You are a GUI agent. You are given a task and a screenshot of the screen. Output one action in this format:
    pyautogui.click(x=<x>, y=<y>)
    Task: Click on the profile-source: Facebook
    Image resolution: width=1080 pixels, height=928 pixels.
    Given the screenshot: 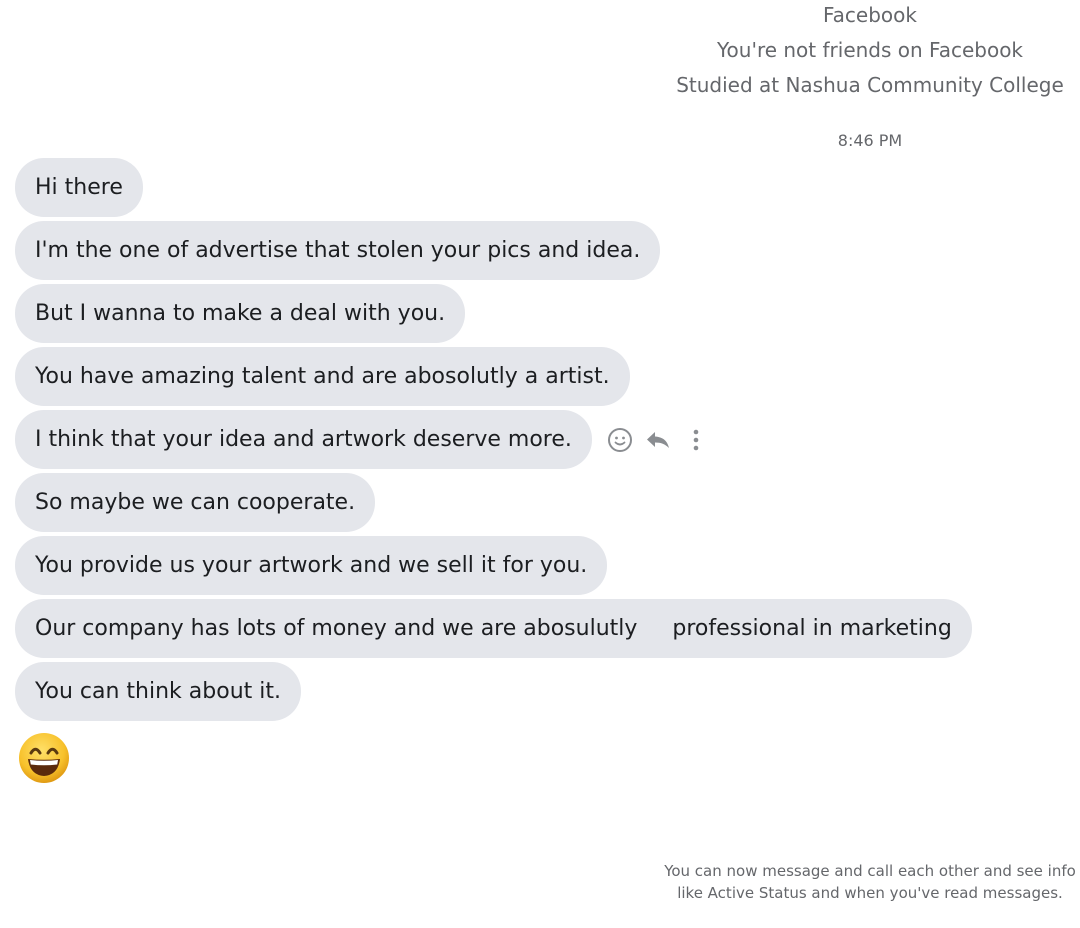 What is the action you would take?
    pyautogui.click(x=870, y=15)
    